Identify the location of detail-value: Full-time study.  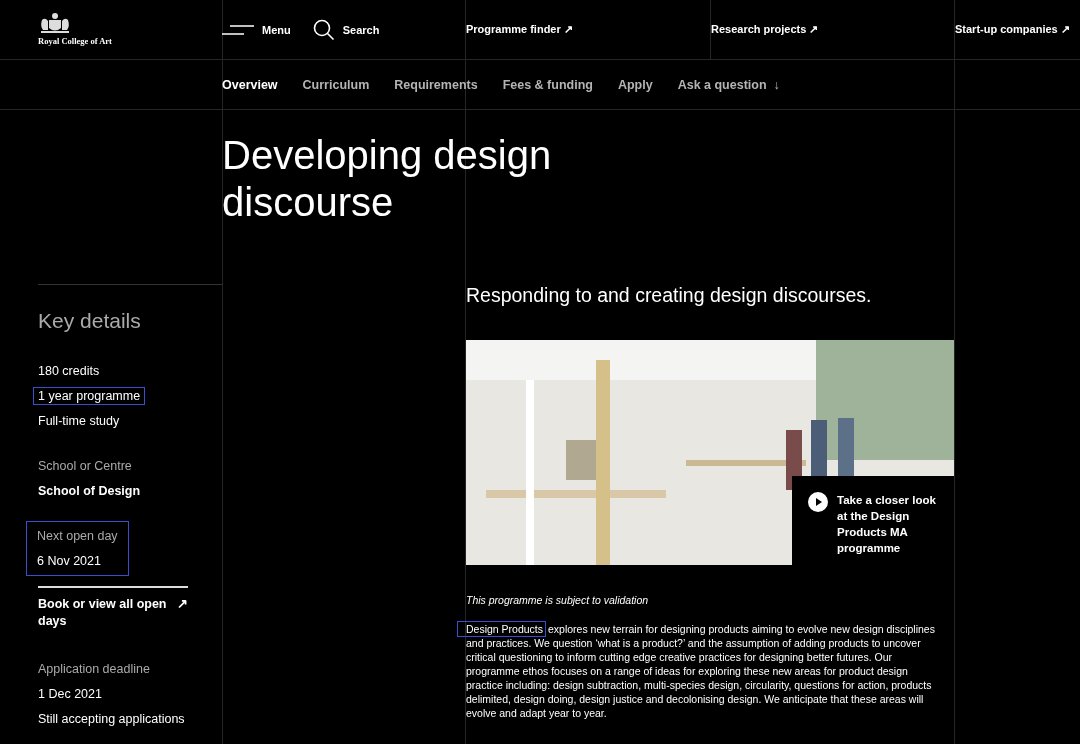
(79, 421).